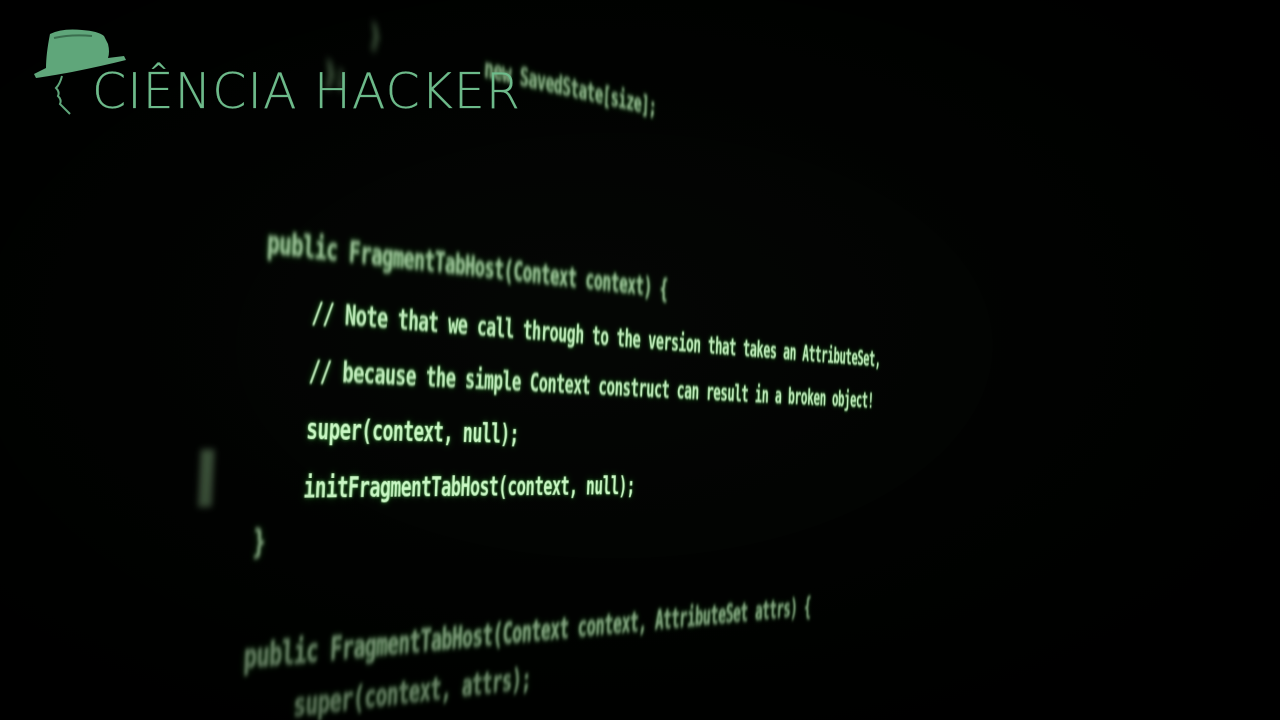  I want to click on code-line: }, so click(259, 541).